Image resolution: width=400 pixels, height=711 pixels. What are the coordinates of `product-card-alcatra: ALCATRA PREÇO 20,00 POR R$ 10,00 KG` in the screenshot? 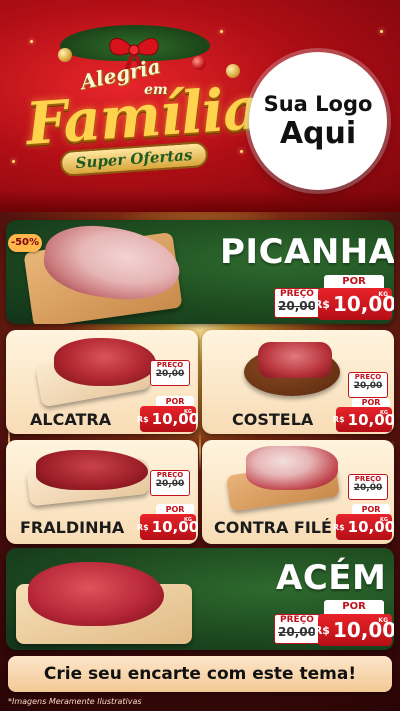 It's located at (102, 382).